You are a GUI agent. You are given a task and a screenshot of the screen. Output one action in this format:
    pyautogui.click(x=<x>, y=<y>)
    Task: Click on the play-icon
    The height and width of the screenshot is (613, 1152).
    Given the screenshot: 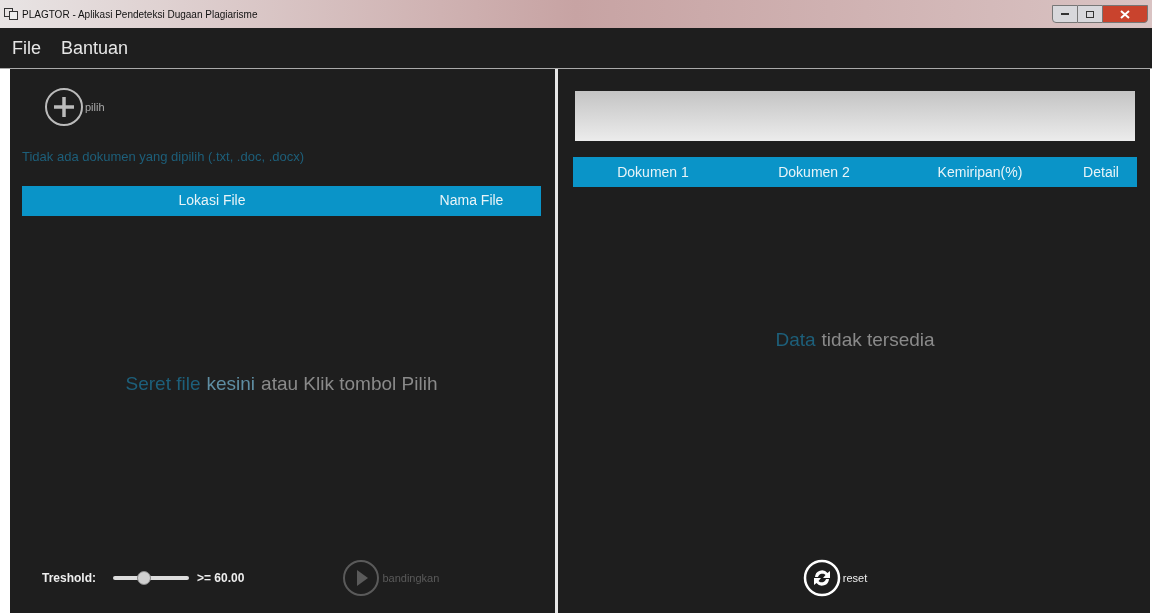 What is the action you would take?
    pyautogui.click(x=361, y=578)
    